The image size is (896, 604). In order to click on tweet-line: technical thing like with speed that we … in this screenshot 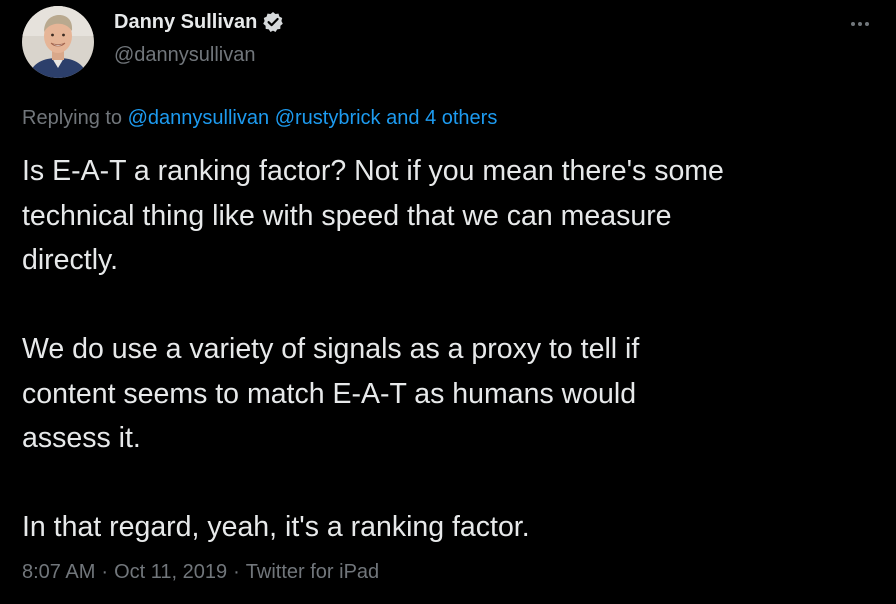, I will do `click(347, 215)`.